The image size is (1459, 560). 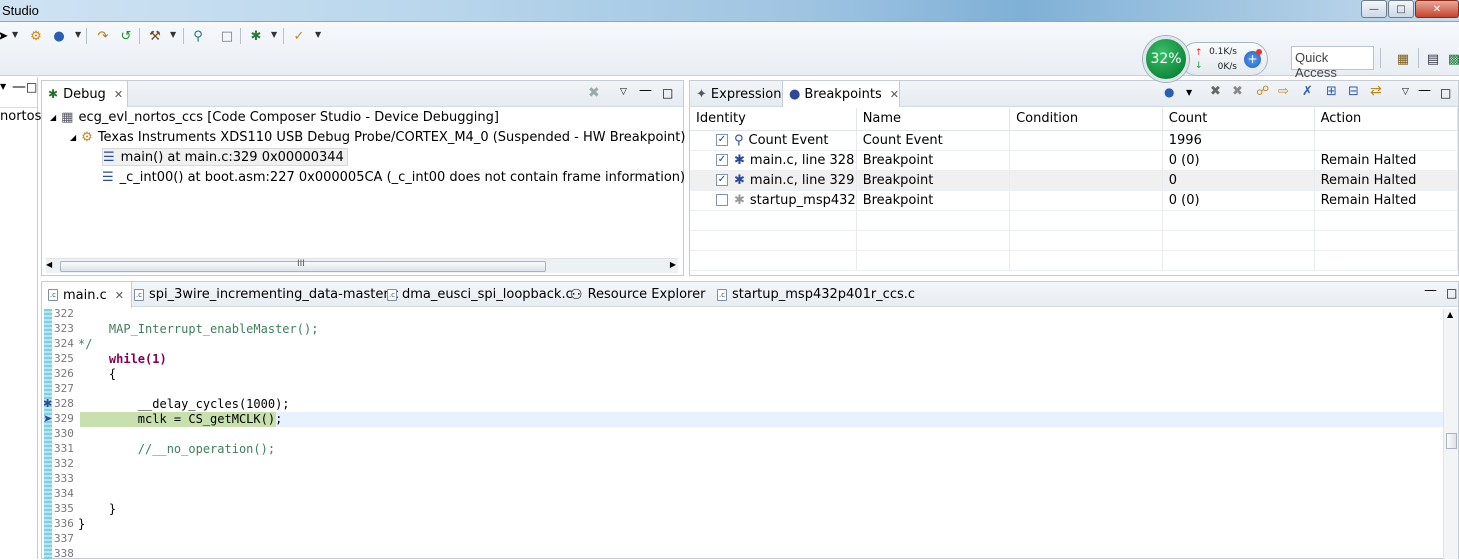 What do you see at coordinates (1353, 91) in the screenshot?
I see `collapse-all-icon: ⊟` at bounding box center [1353, 91].